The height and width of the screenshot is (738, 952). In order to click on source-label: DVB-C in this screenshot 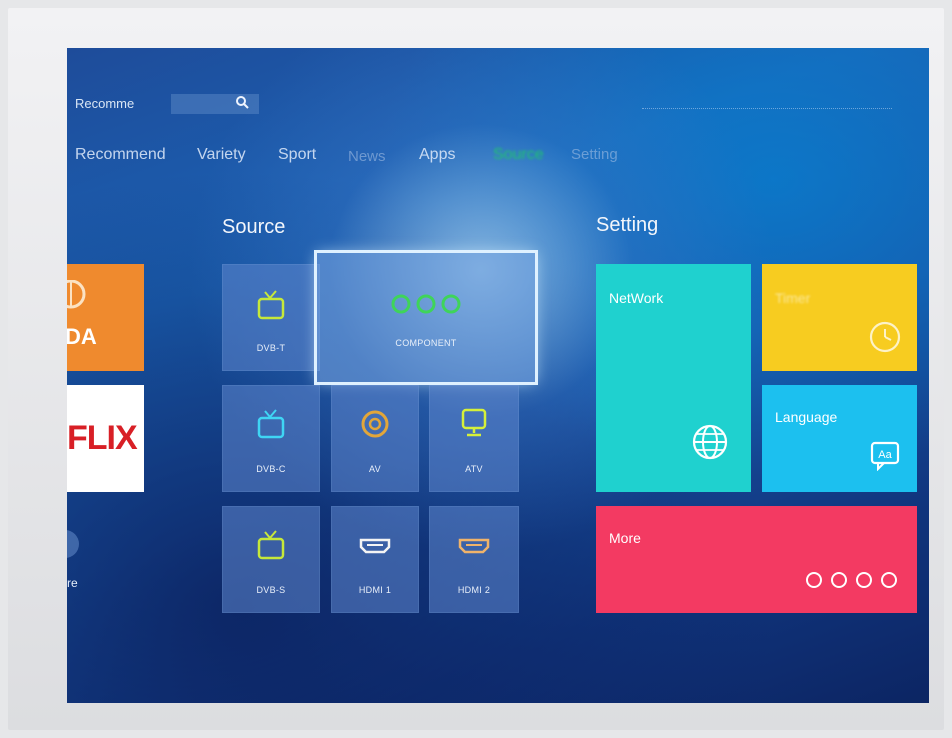, I will do `click(271, 469)`.